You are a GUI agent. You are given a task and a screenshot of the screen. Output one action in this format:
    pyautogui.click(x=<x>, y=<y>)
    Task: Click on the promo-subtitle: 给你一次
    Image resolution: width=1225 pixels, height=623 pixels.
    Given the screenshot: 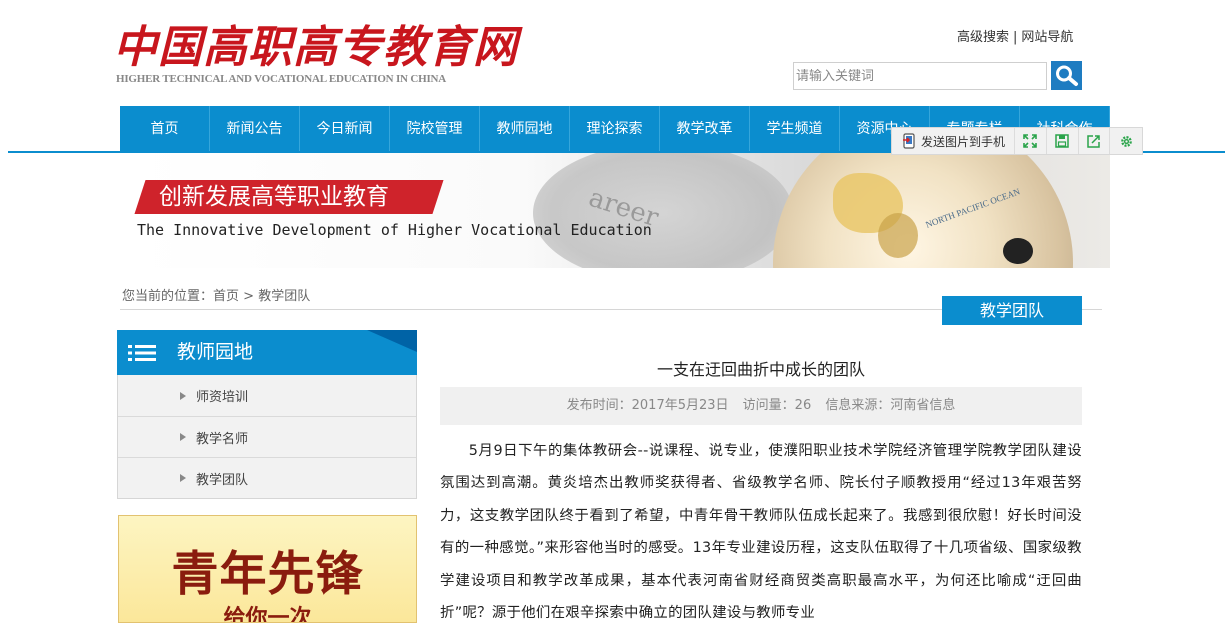 What is the action you would take?
    pyautogui.click(x=267, y=614)
    